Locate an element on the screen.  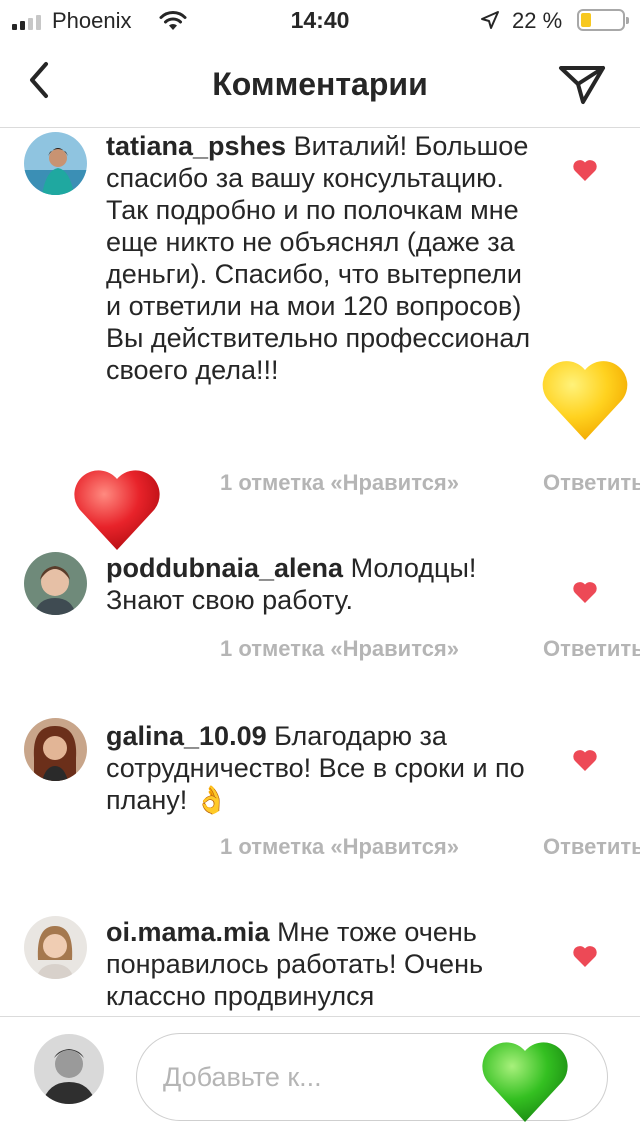
paper-plane-icon is located at coordinates (582, 85).